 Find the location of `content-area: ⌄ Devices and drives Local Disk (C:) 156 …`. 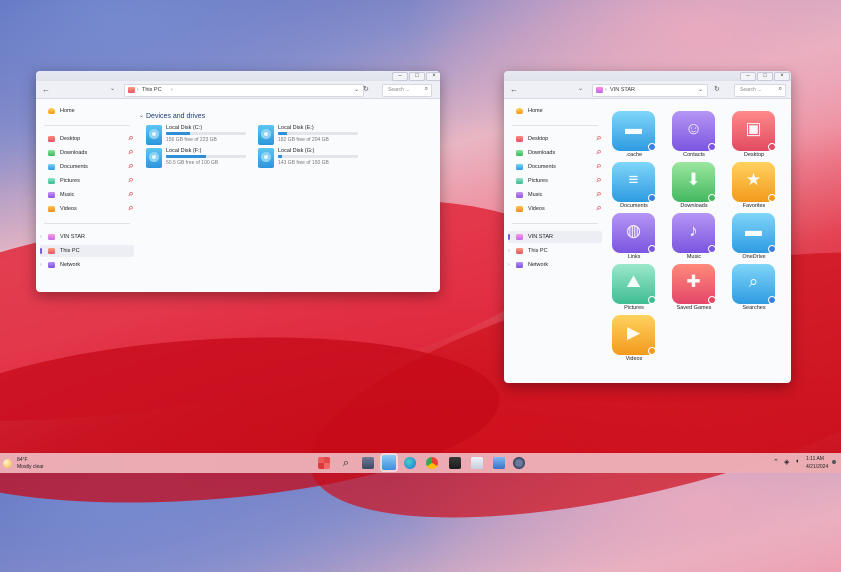

content-area: ⌄ Devices and drives Local Disk (C:) 156 … is located at coordinates (288, 195).